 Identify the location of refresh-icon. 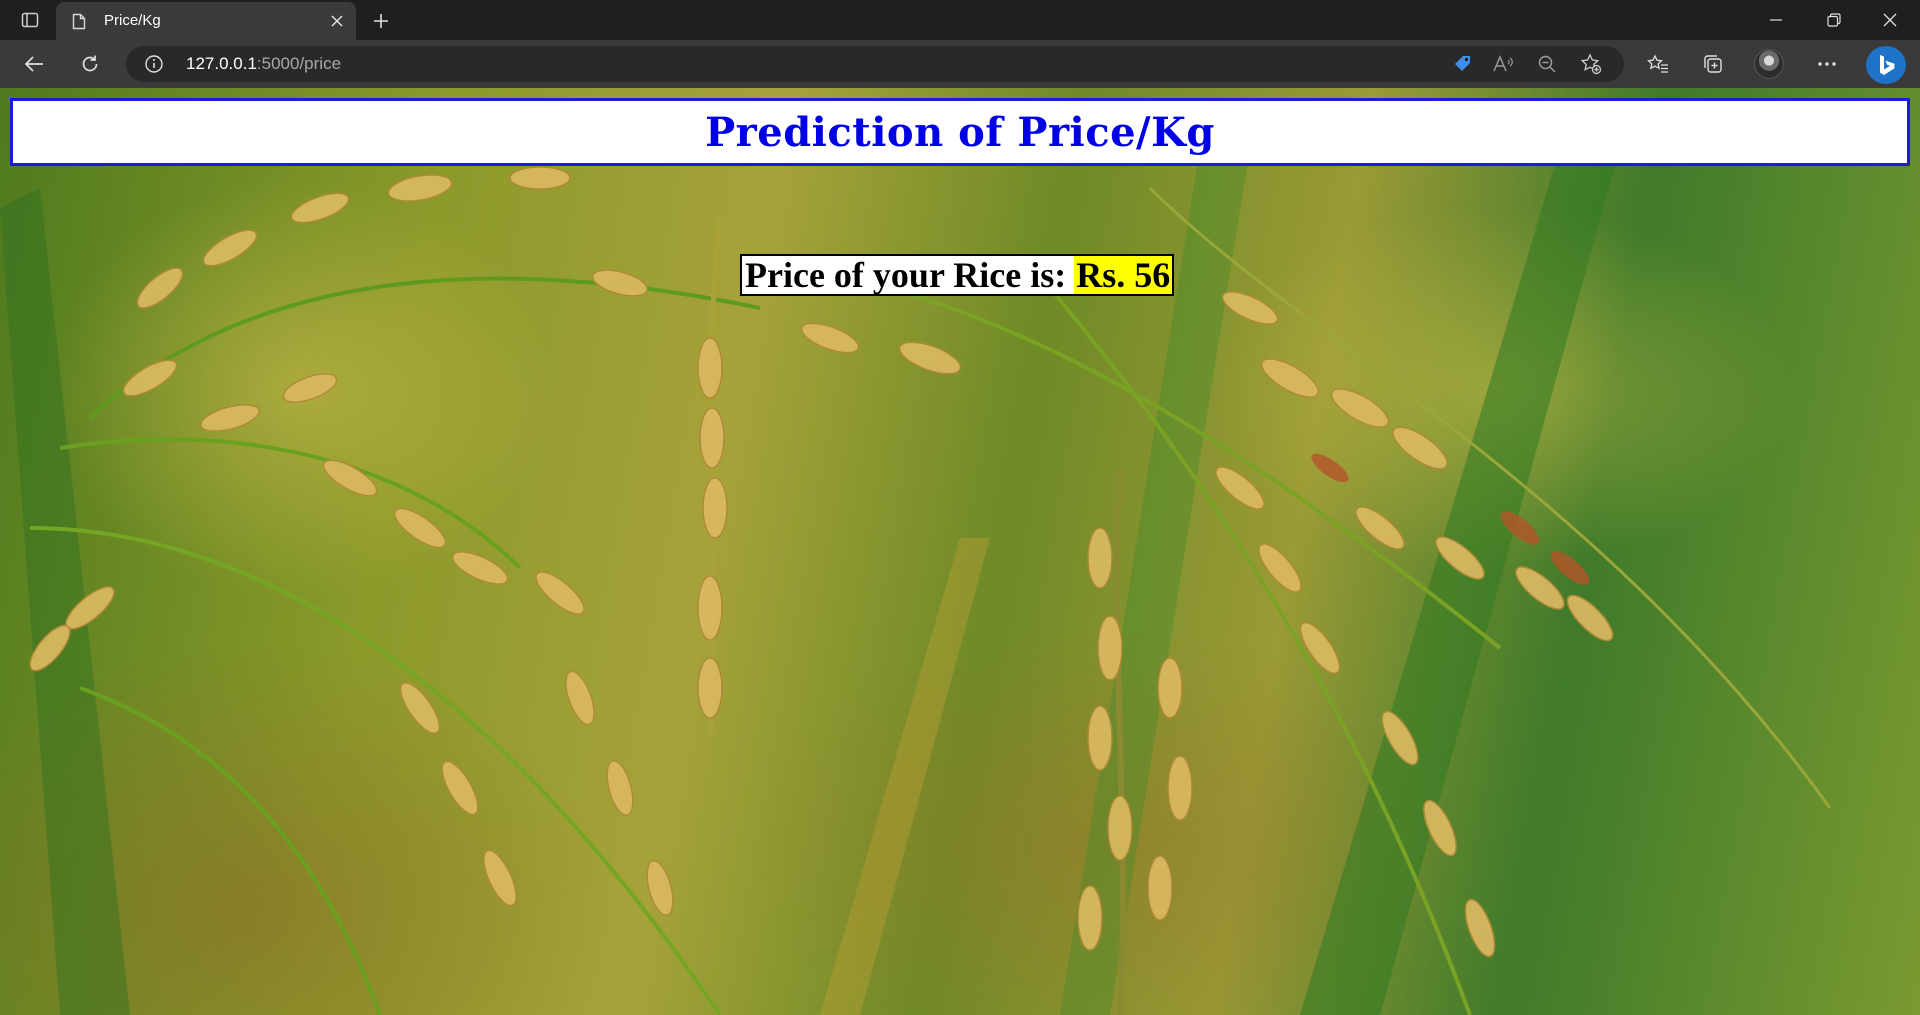
(90, 63).